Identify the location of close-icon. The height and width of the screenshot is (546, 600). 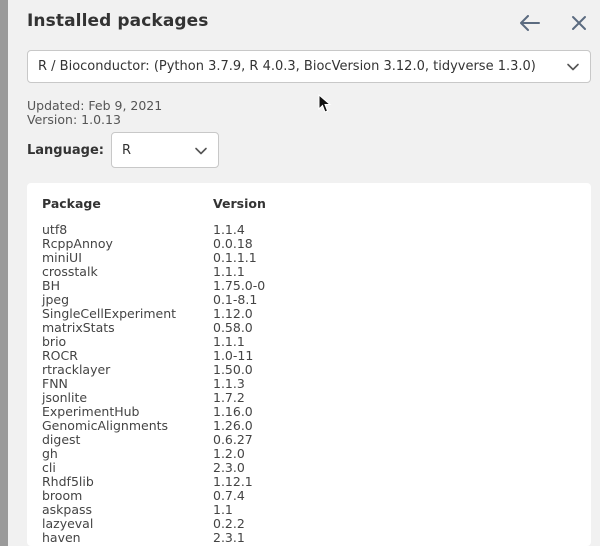
(579, 23).